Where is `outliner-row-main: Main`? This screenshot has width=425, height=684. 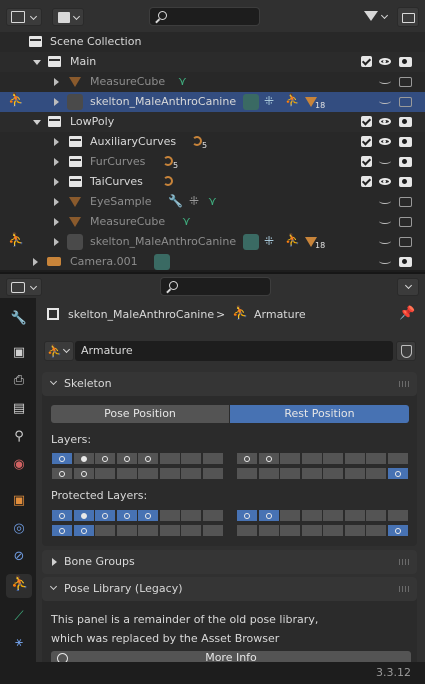
outliner-row-main: Main is located at coordinates (212, 62).